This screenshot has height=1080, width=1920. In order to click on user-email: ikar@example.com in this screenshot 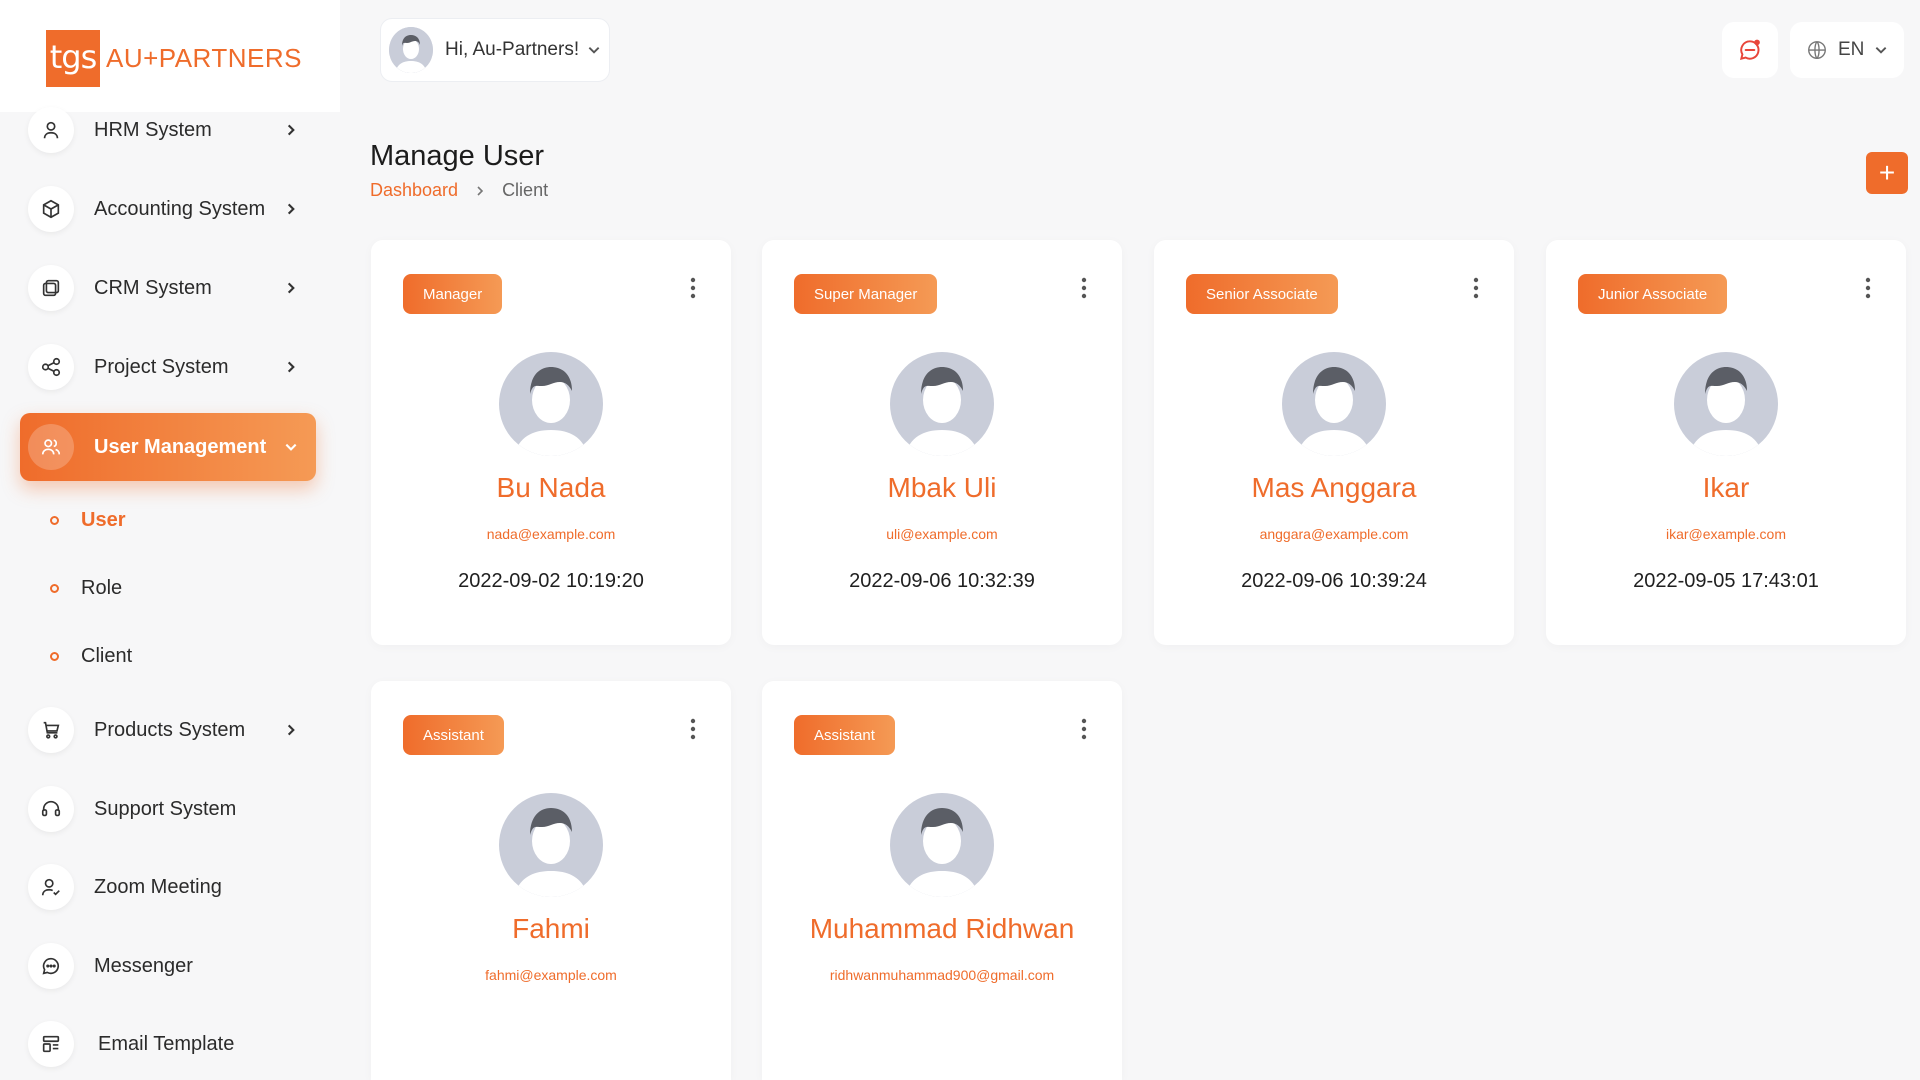, I will do `click(1726, 534)`.